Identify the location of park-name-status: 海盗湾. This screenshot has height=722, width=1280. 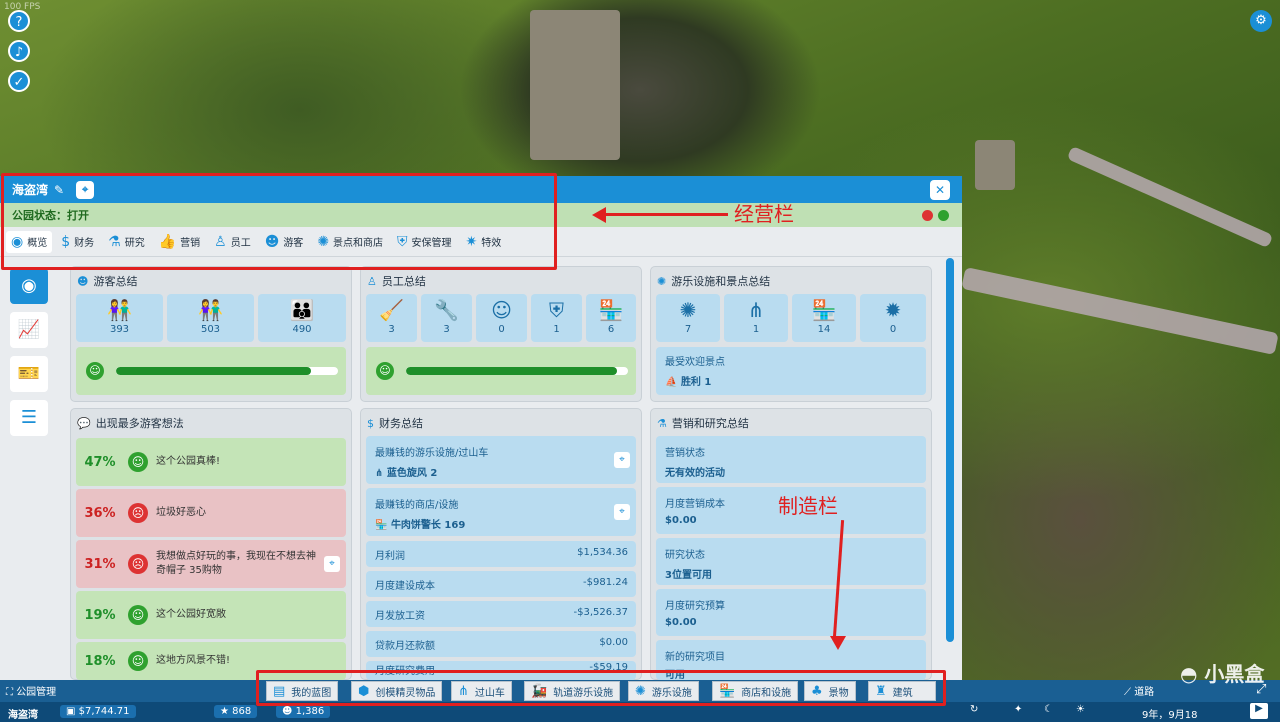
(23, 713).